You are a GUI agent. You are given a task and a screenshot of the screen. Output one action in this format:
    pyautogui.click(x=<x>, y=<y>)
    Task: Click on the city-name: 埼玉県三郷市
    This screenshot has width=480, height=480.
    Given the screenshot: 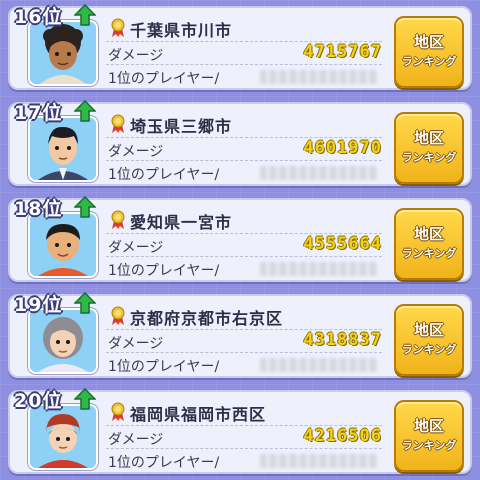 What is the action you would take?
    pyautogui.click(x=181, y=126)
    